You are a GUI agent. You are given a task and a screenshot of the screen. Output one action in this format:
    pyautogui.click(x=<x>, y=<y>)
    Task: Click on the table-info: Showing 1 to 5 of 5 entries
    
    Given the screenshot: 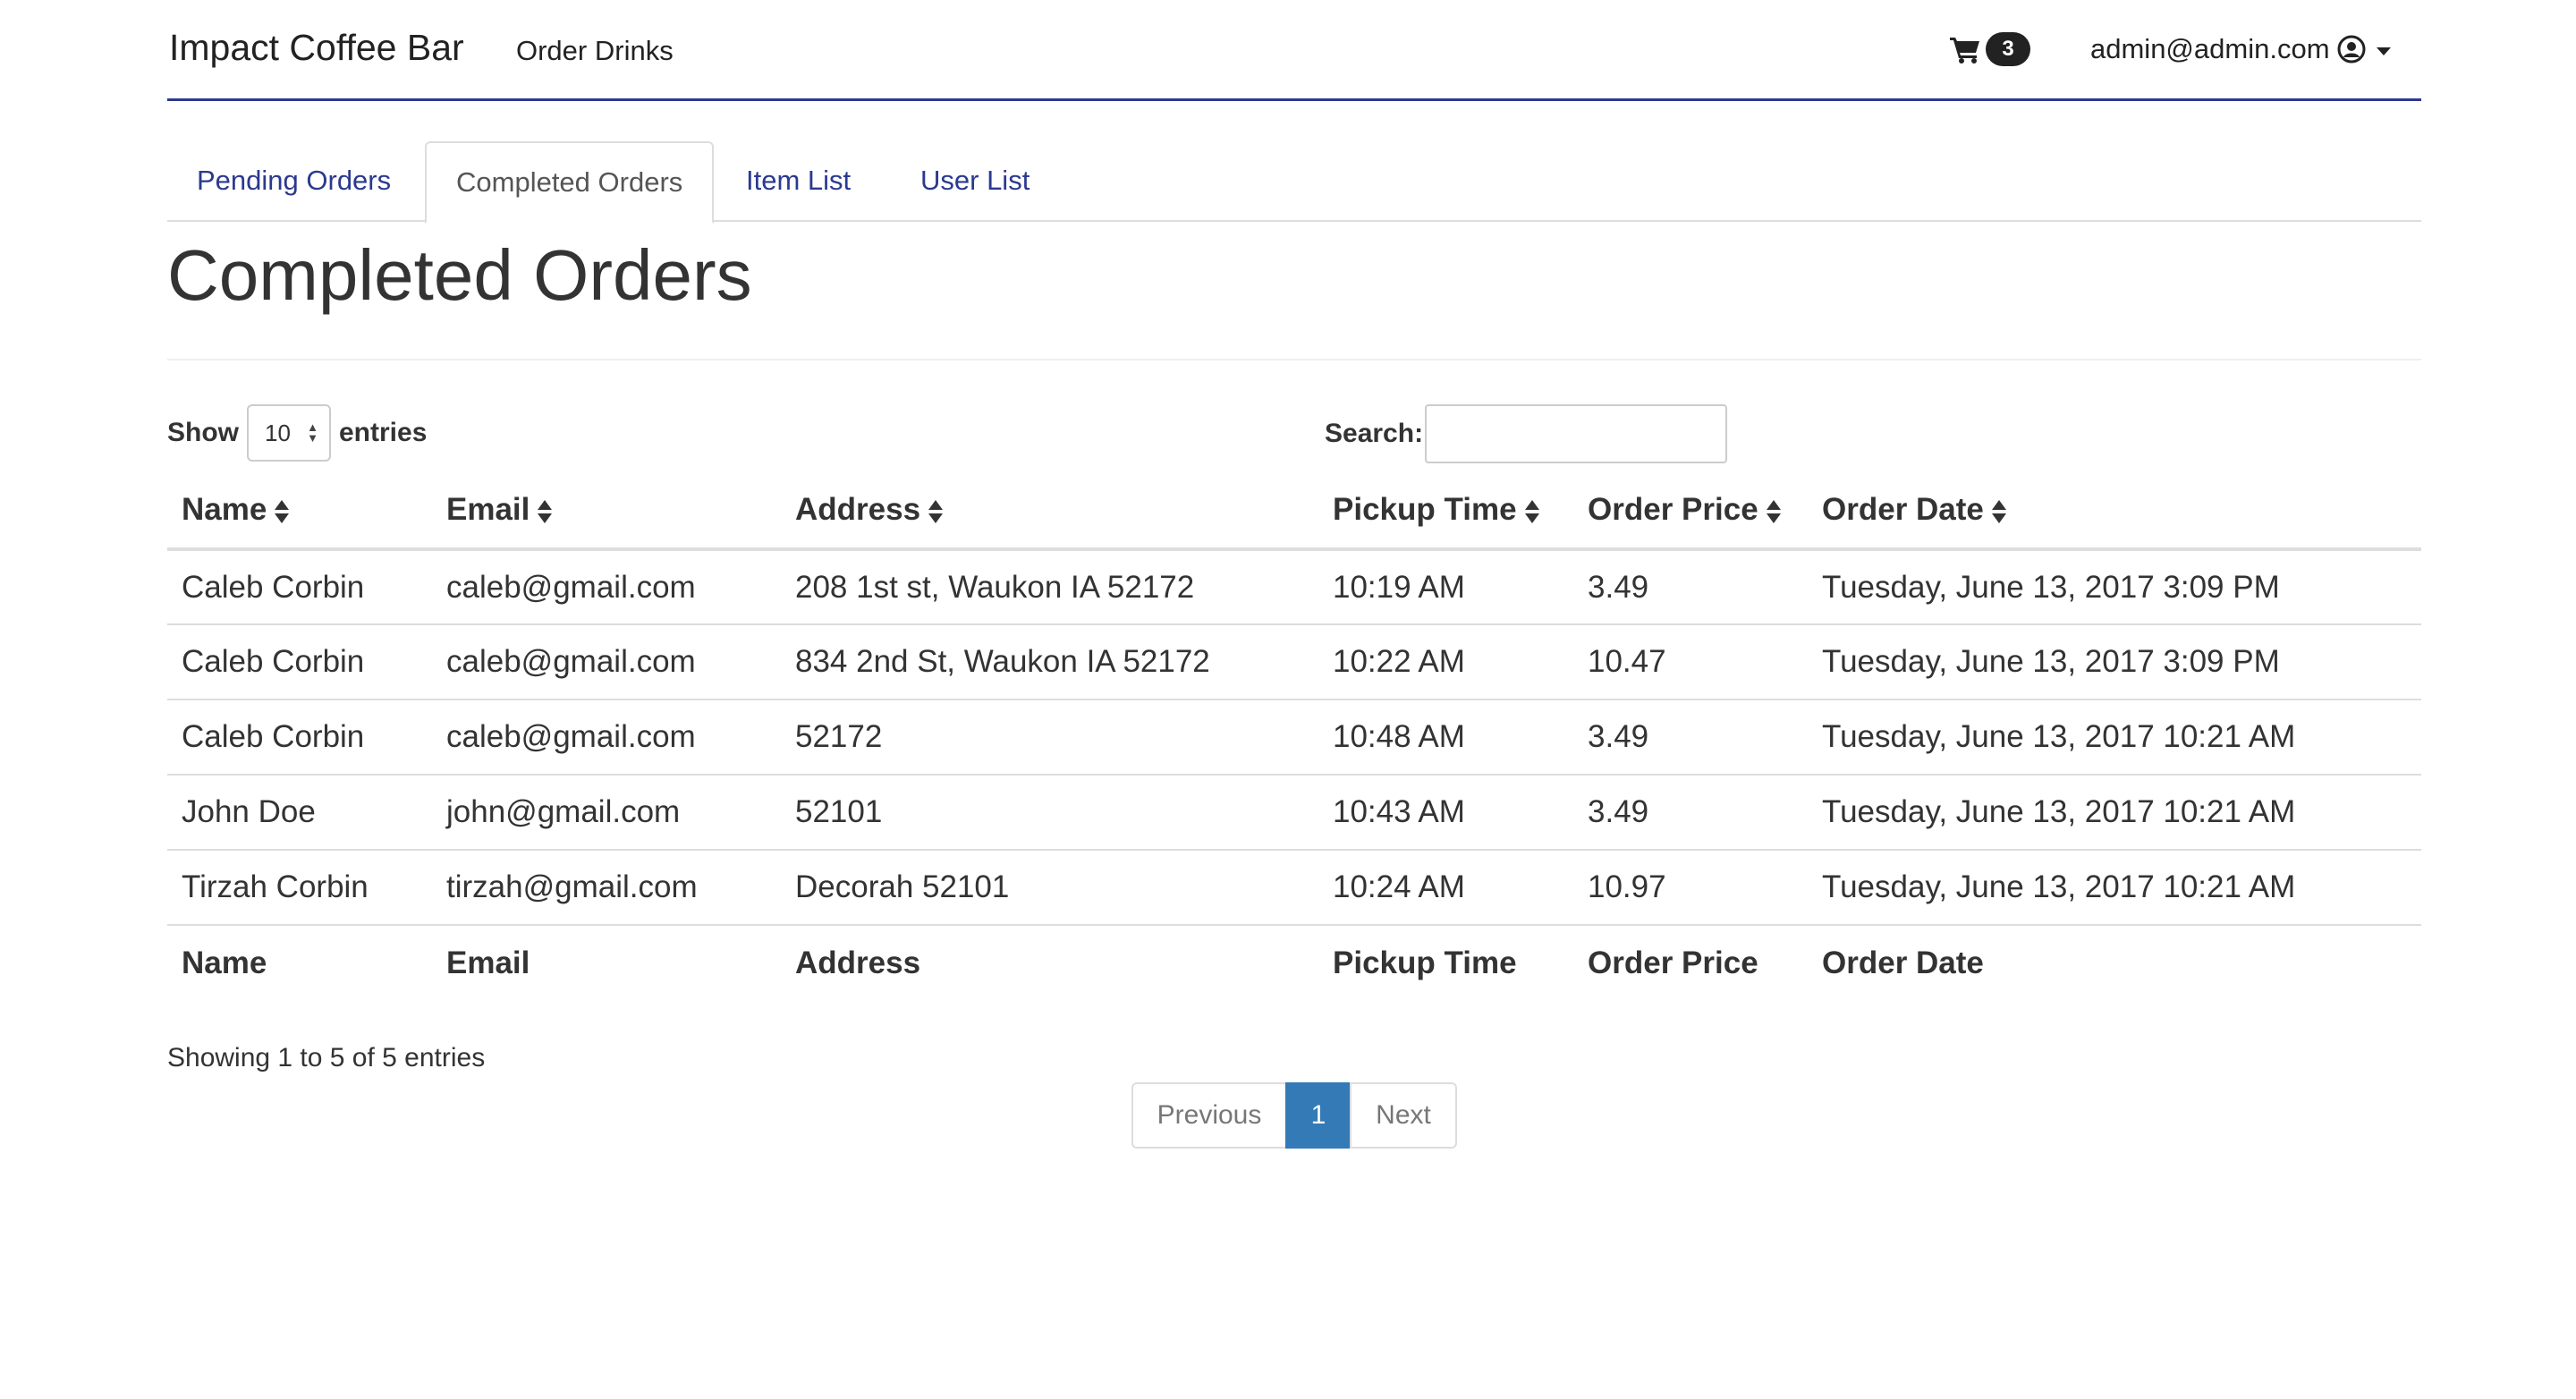 What is the action you would take?
    pyautogui.click(x=326, y=1058)
    